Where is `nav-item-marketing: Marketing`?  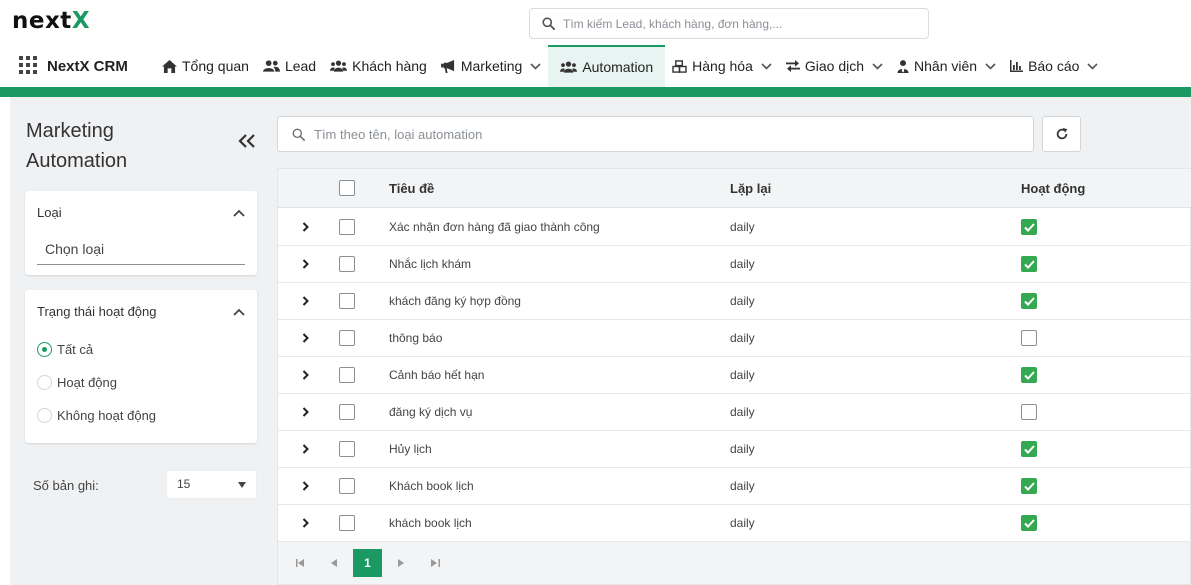
nav-item-marketing: Marketing is located at coordinates (491, 66).